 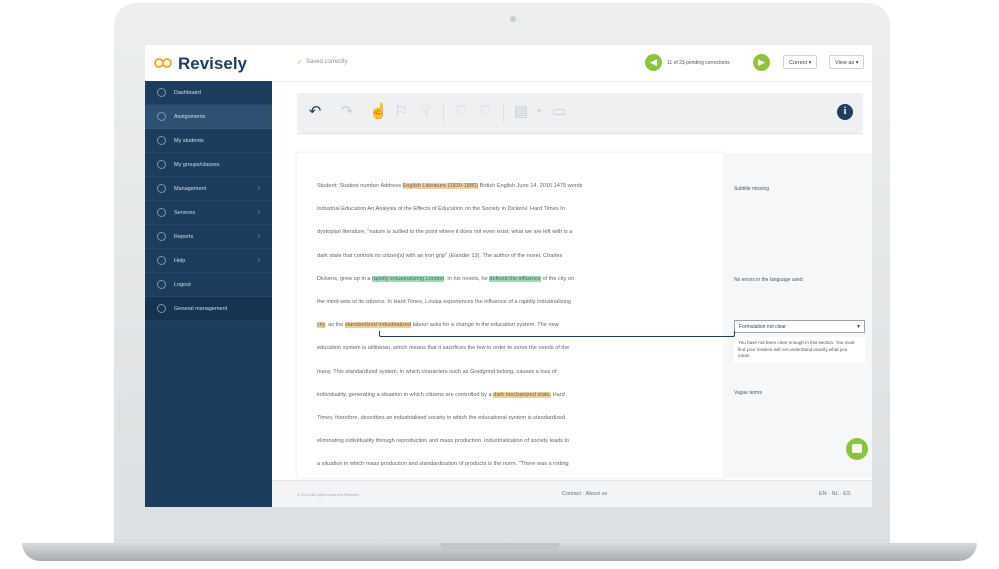 I want to click on sidebar-item-general-management: General management, so click(x=208, y=309).